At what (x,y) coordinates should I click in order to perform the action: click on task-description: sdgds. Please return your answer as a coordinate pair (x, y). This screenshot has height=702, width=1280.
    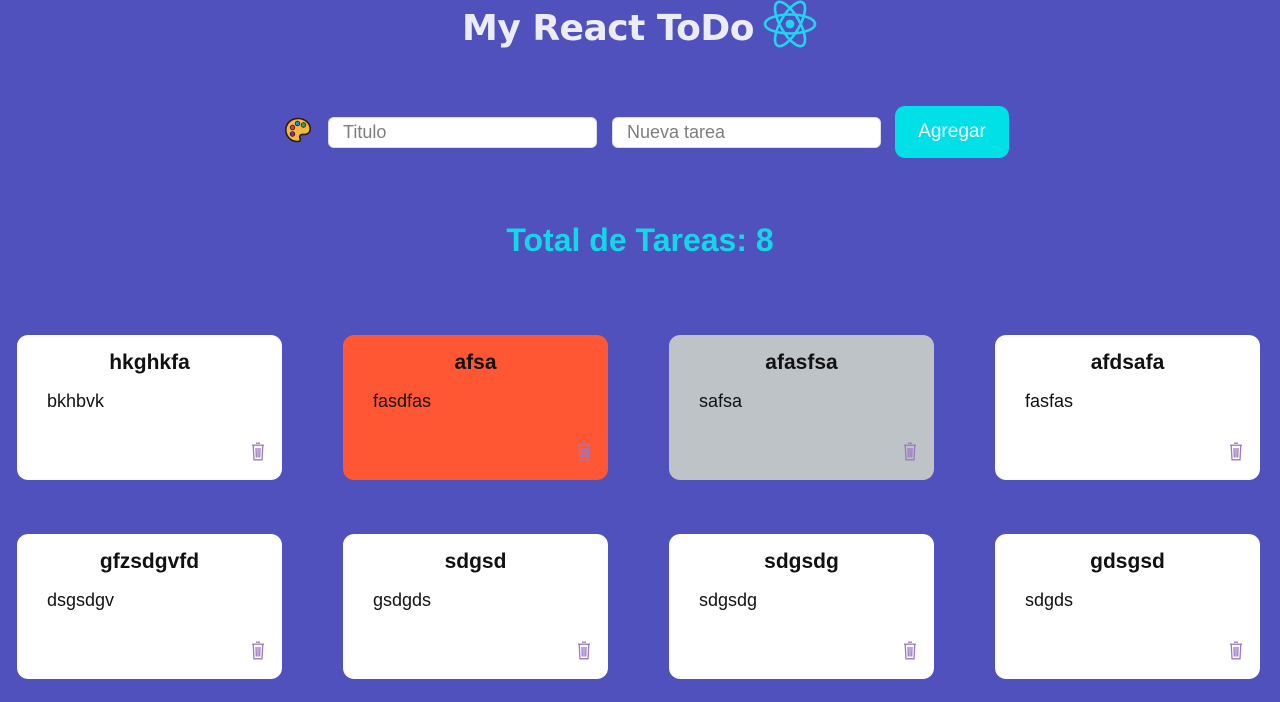
    Looking at the image, I should click on (1049, 600).